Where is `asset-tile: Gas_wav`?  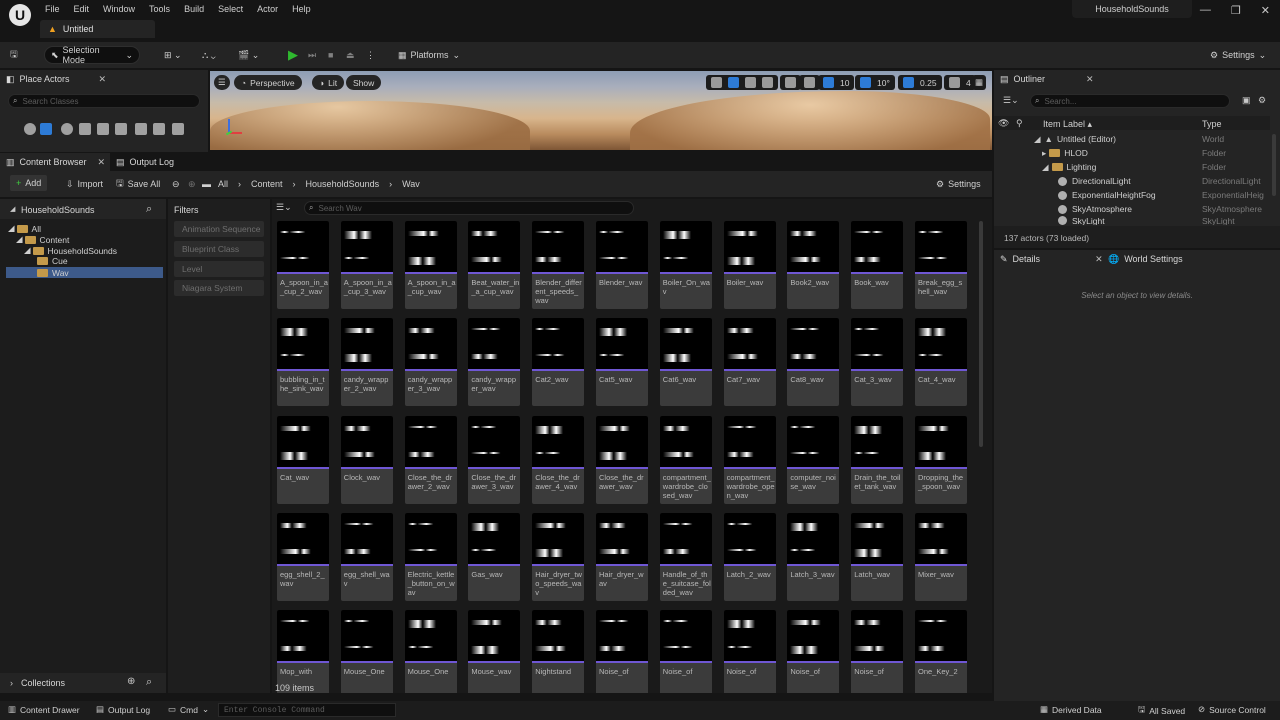 asset-tile: Gas_wav is located at coordinates (494, 556).